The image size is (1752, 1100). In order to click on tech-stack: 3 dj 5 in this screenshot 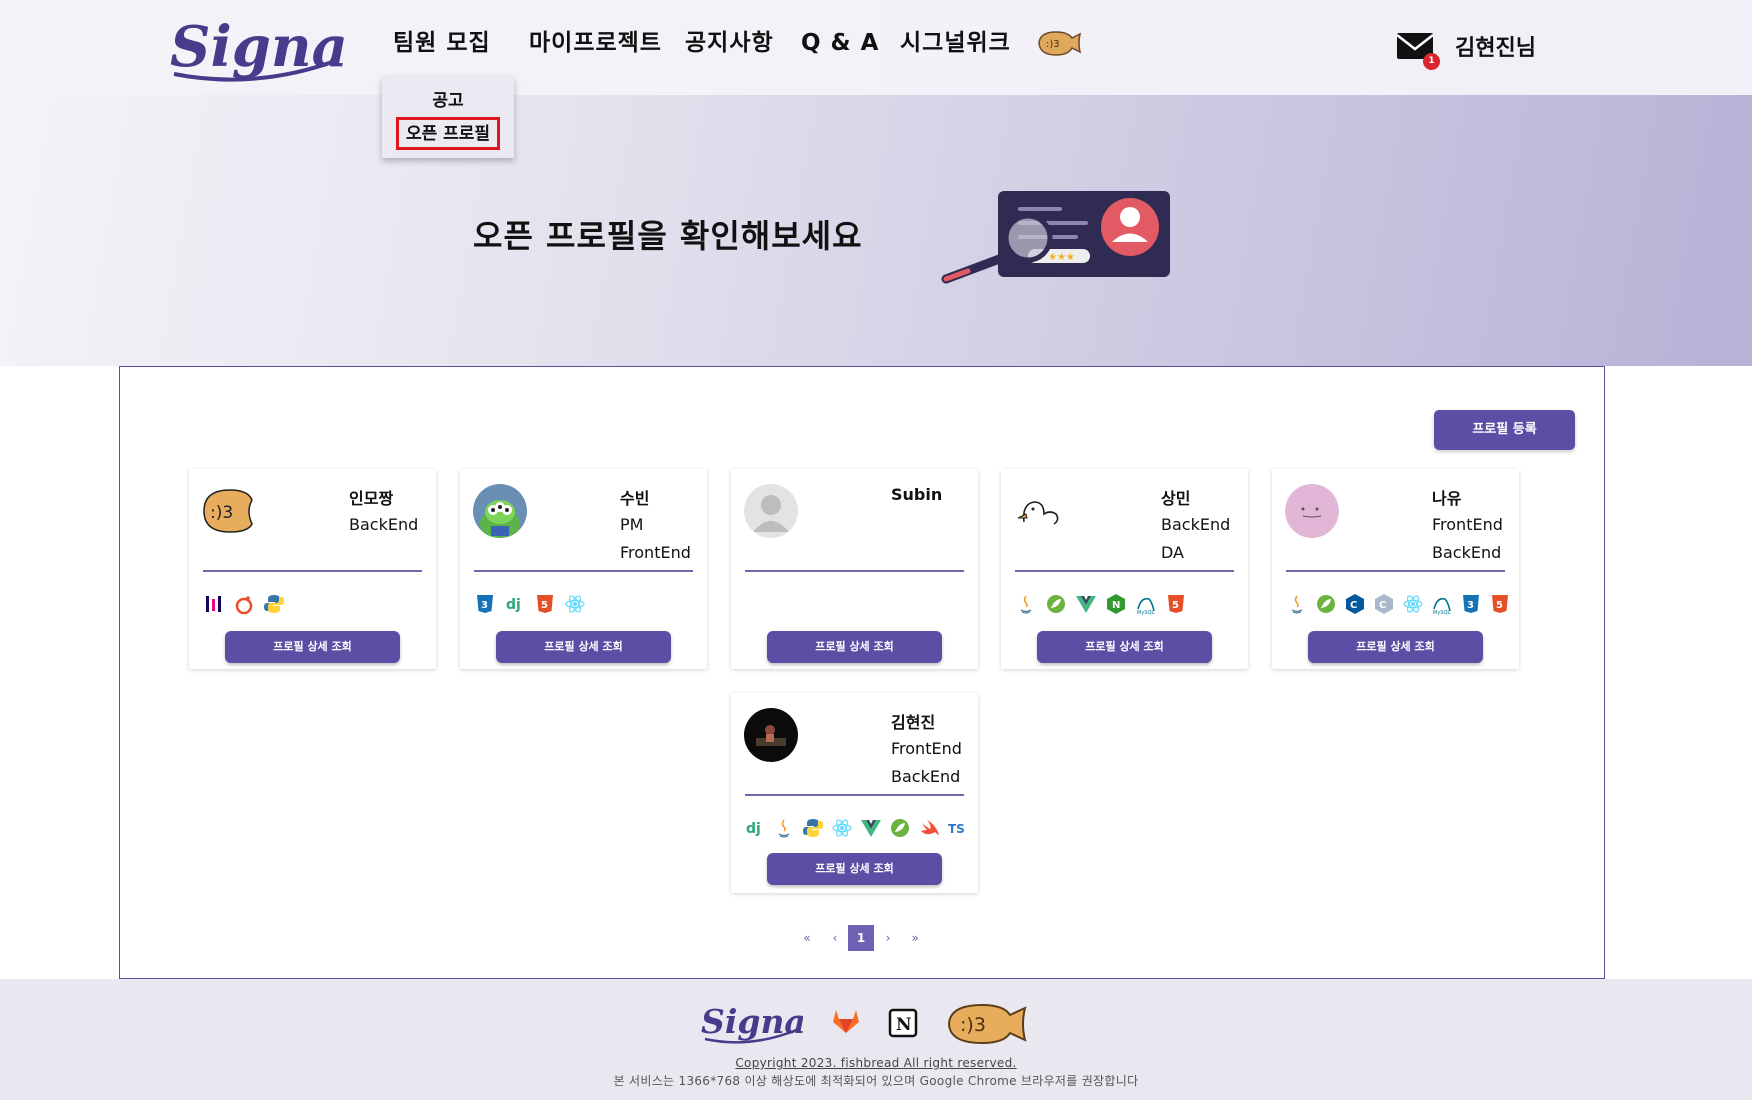, I will do `click(530, 604)`.